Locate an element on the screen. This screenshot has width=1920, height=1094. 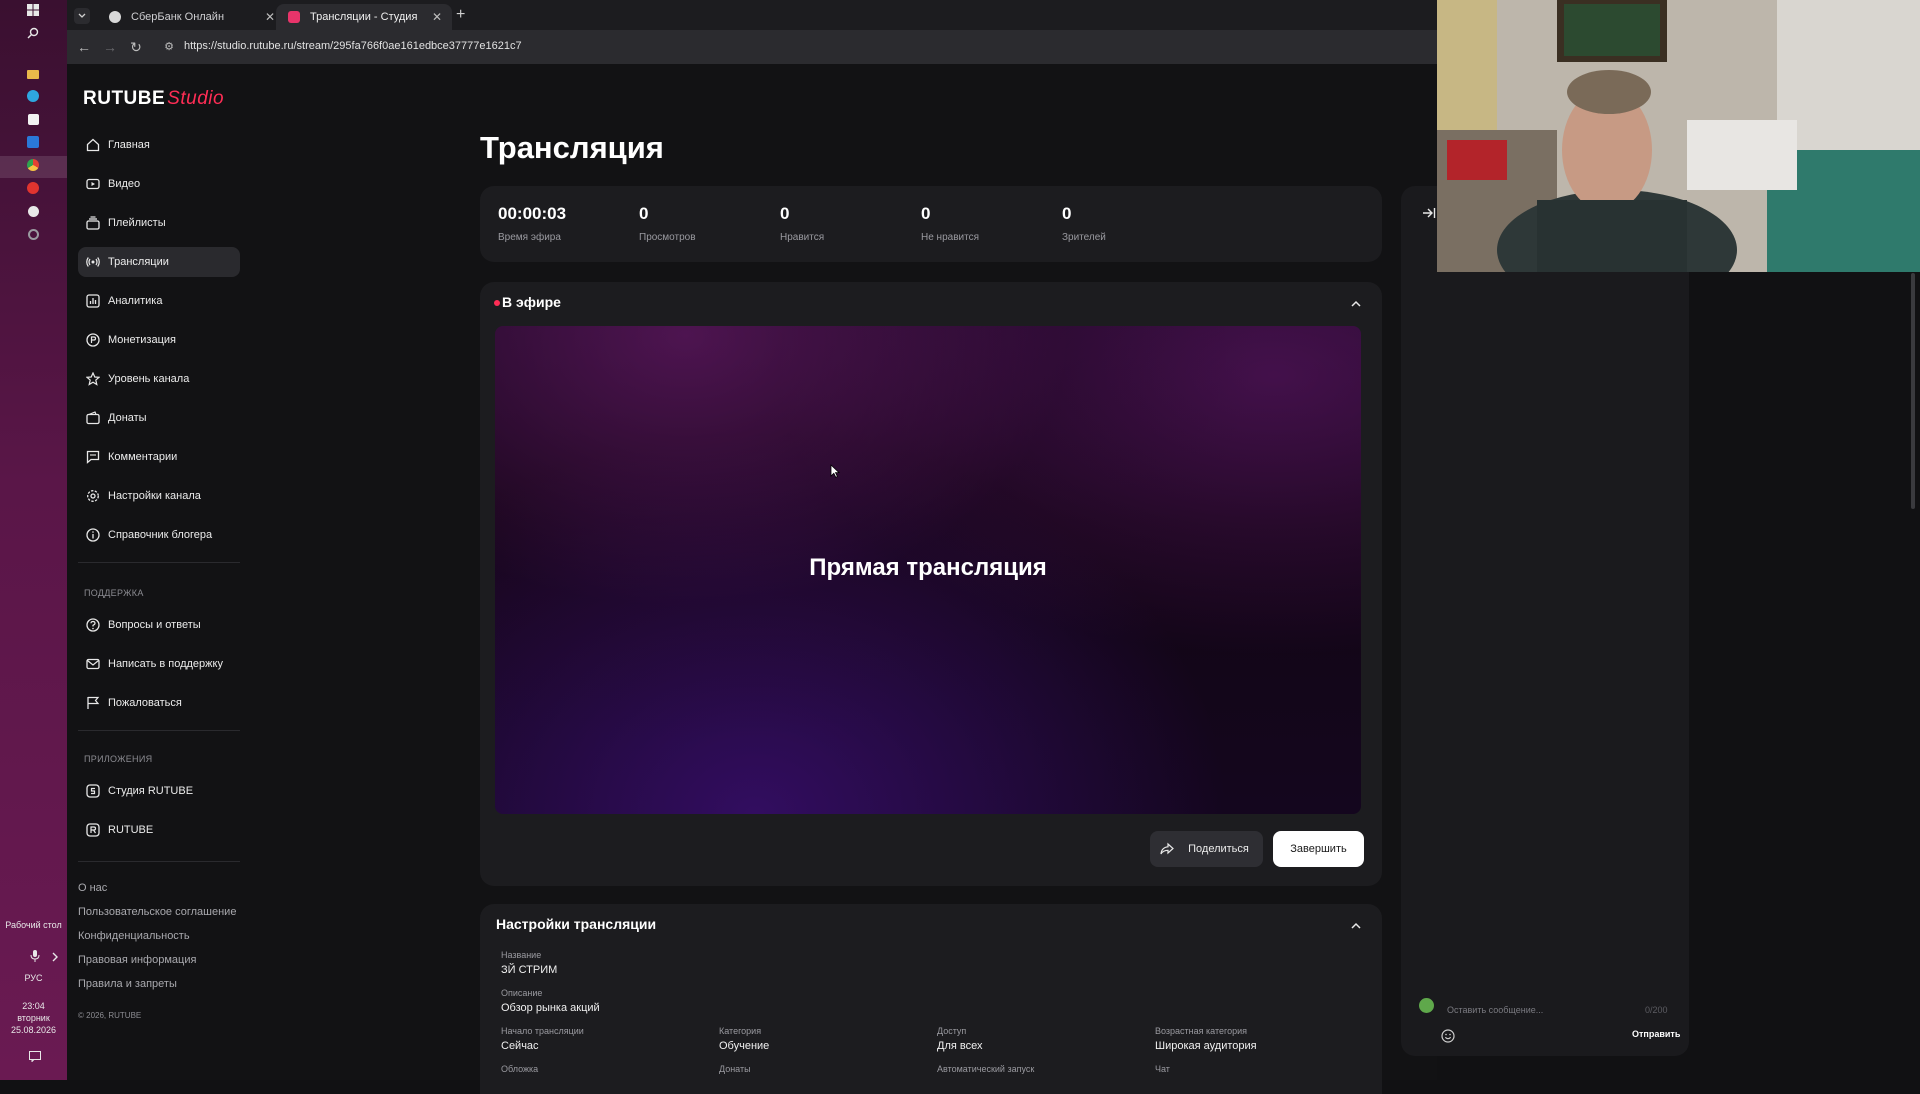
windows-start-icon is located at coordinates (33, 12).